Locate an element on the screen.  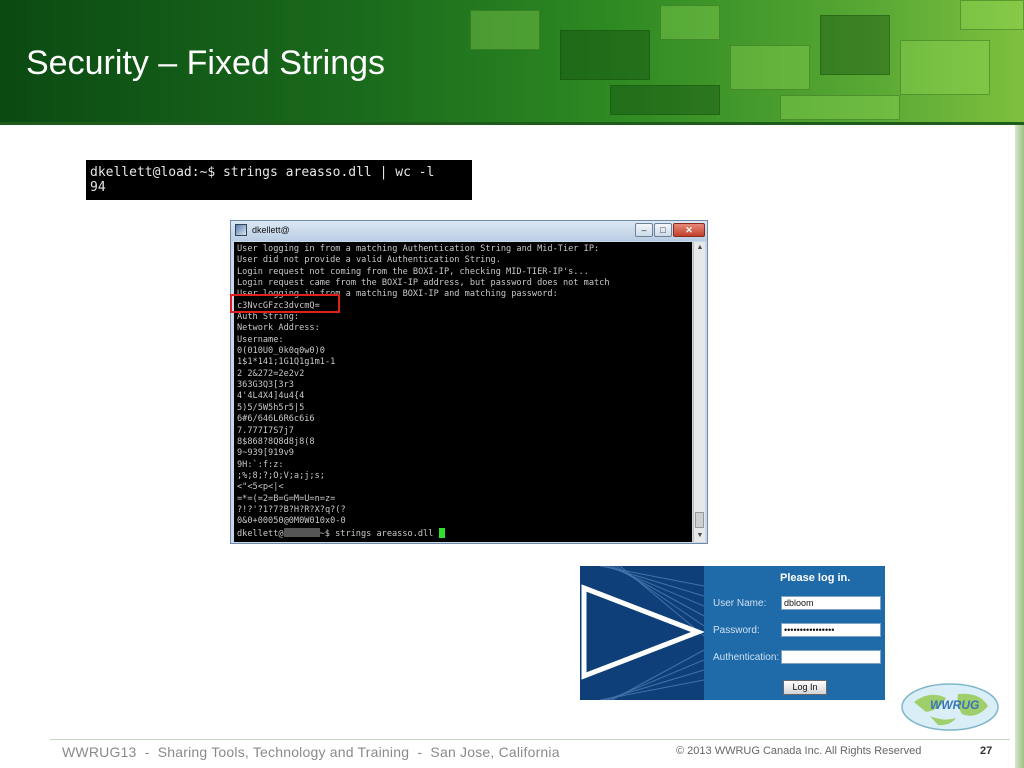
command-result: 94 is located at coordinates (98, 187).